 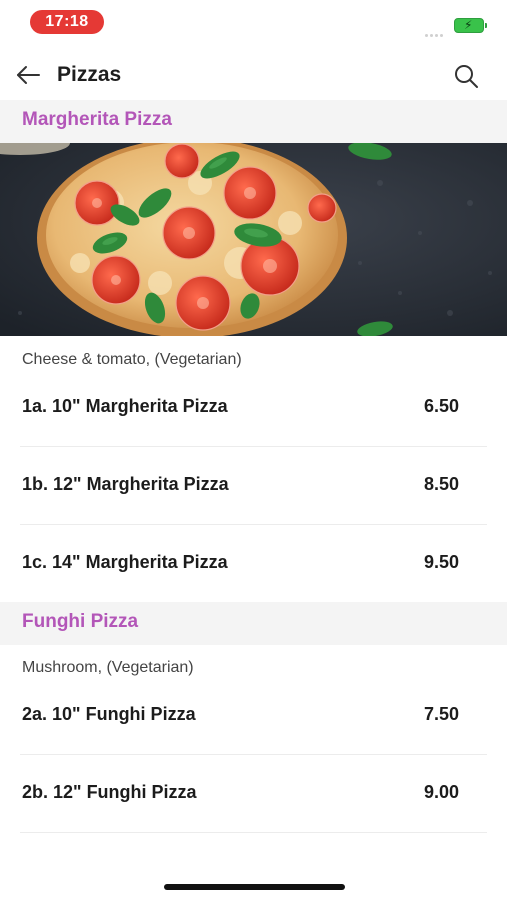 What do you see at coordinates (441, 792) in the screenshot?
I see `menu-item-price: 9.00` at bounding box center [441, 792].